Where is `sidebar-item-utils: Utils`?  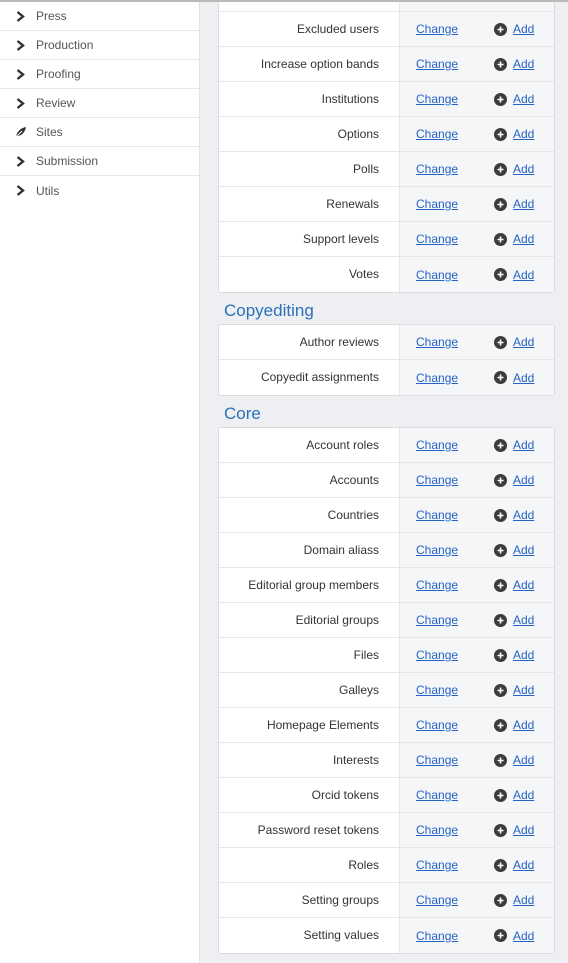 sidebar-item-utils: Utils is located at coordinates (99, 190).